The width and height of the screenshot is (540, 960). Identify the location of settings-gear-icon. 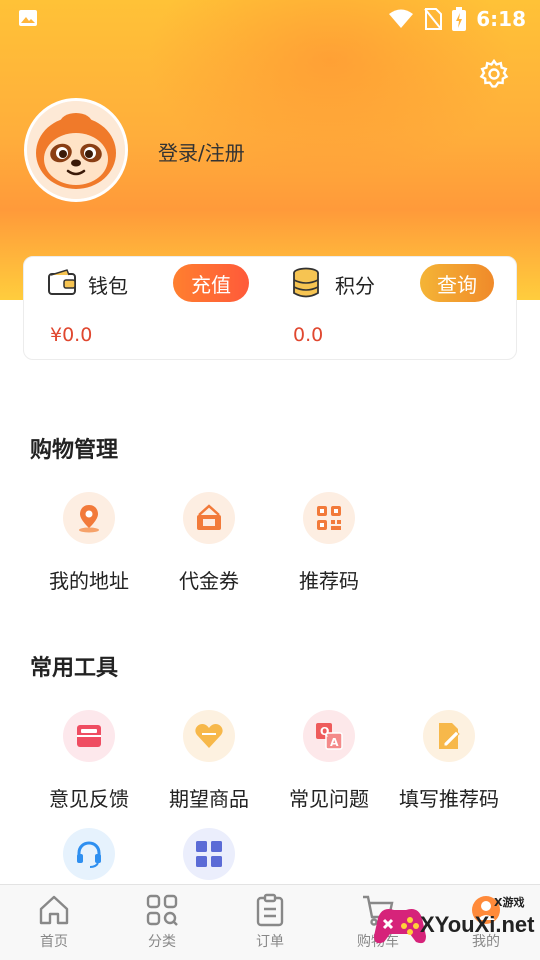
(494, 74).